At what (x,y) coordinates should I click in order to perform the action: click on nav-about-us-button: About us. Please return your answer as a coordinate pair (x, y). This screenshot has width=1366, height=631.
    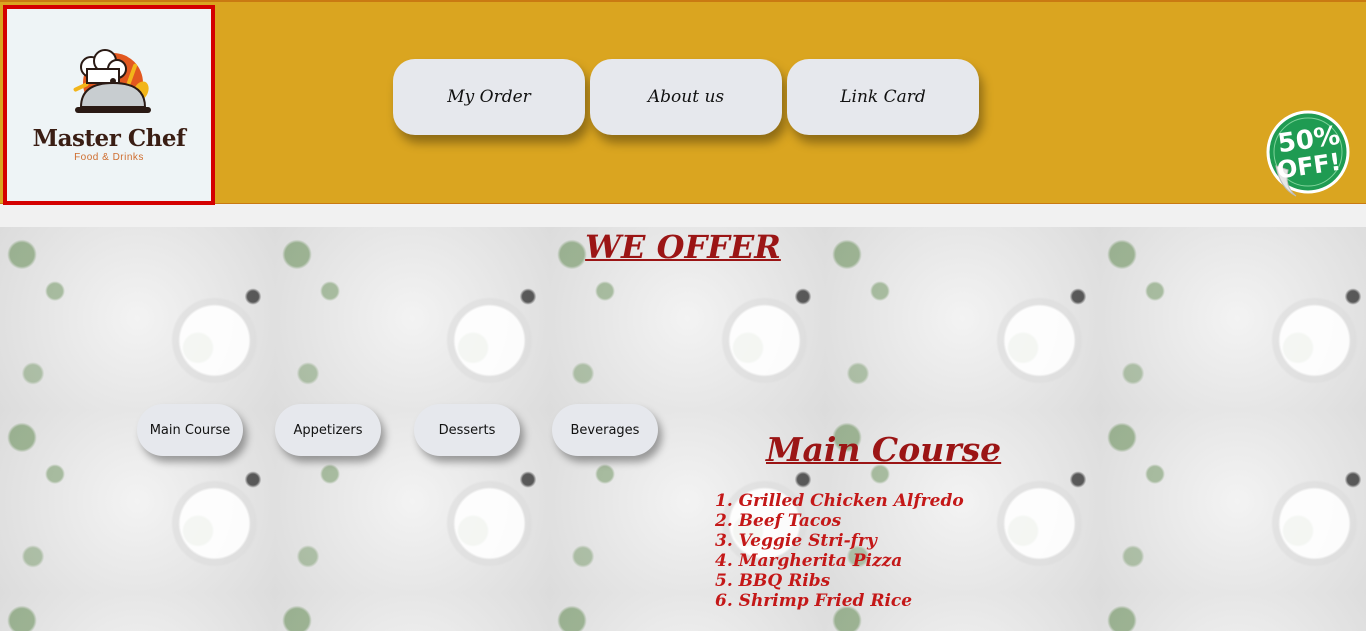
    Looking at the image, I should click on (686, 97).